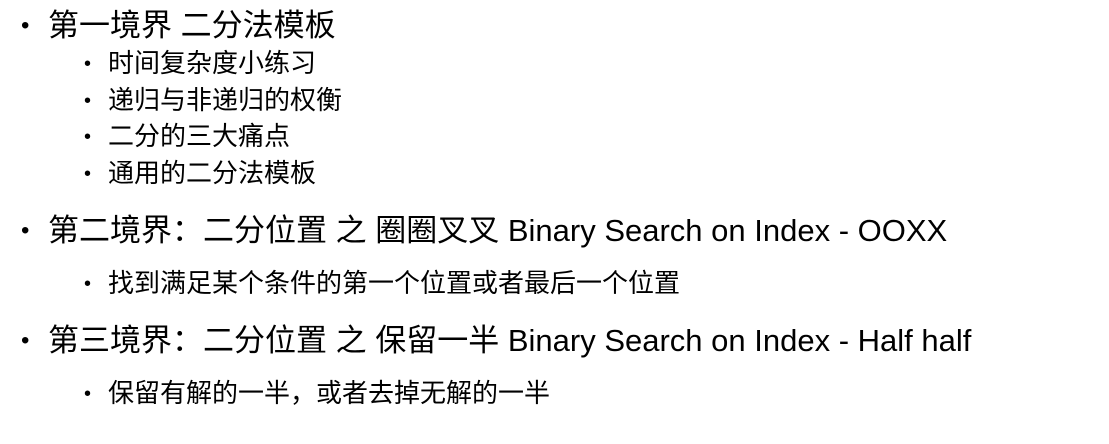 Image resolution: width=1109 pixels, height=444 pixels. Describe the element at coordinates (225, 100) in the screenshot. I see `list-item-text: 递归与非递归的权衡` at that location.